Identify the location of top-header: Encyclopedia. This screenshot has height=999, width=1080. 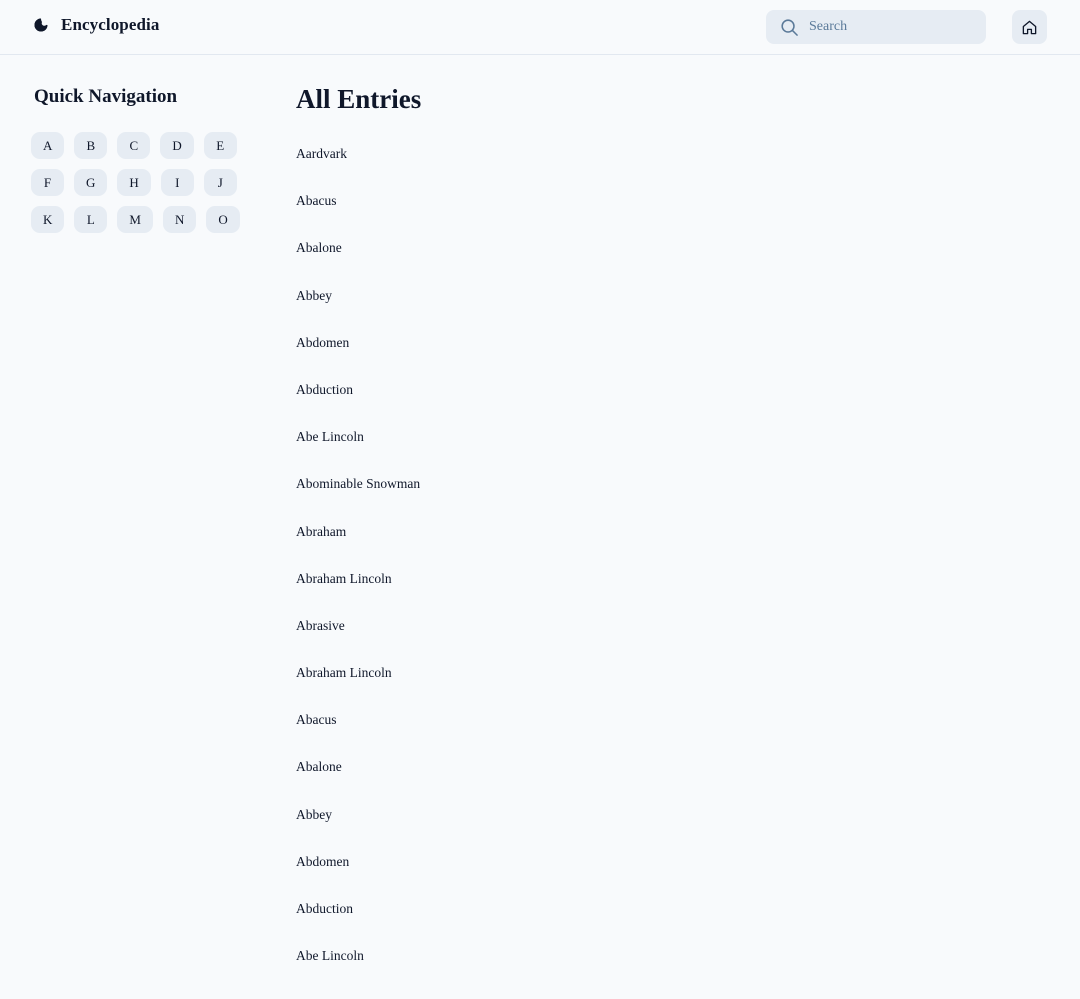
(540, 27).